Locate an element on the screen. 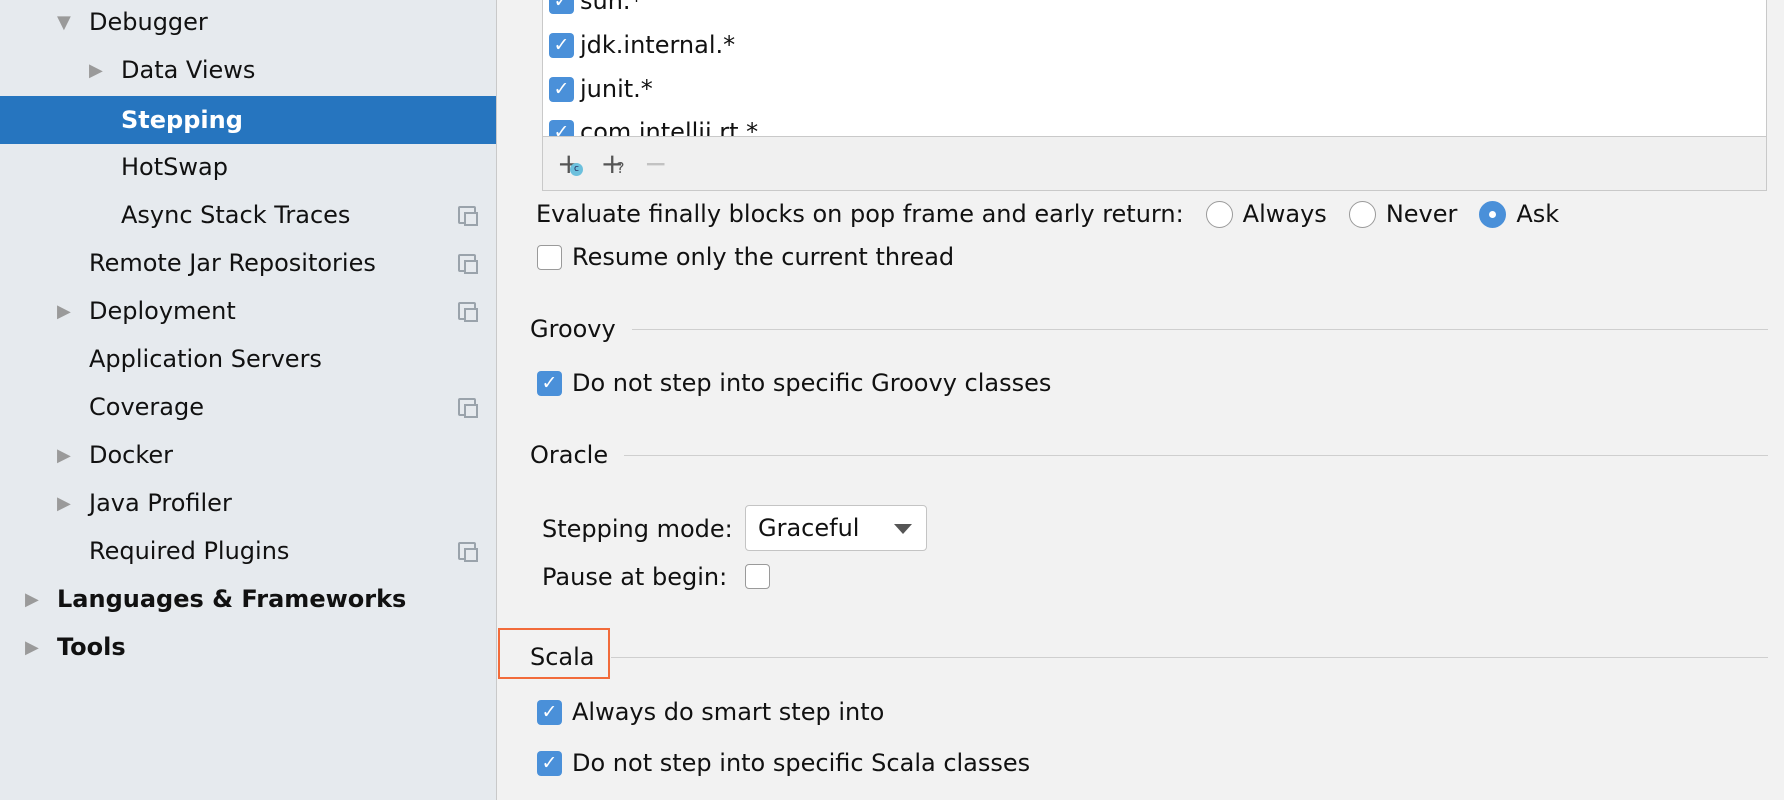  sidebar-item-label: Java Profiler is located at coordinates (160, 503).